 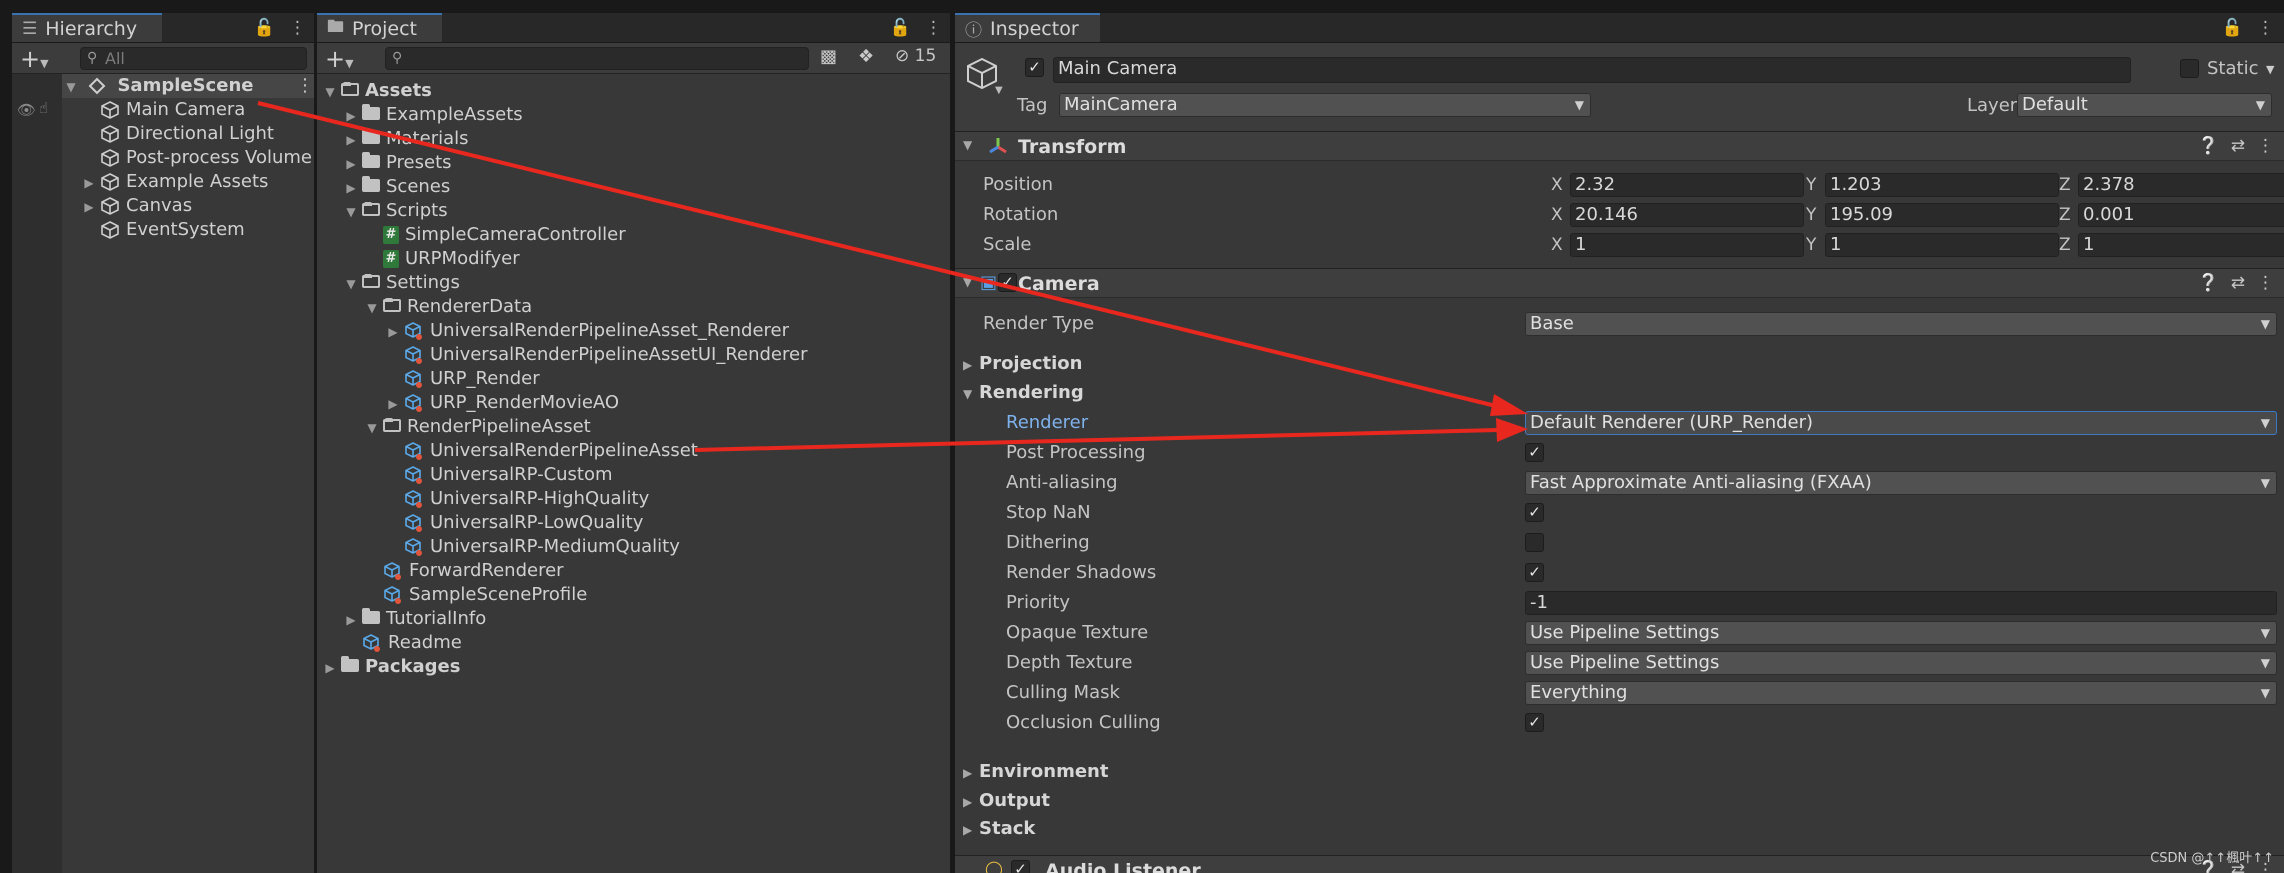 What do you see at coordinates (1020, 866) in the screenshot?
I see `audio-listener-checkbox: ✓` at bounding box center [1020, 866].